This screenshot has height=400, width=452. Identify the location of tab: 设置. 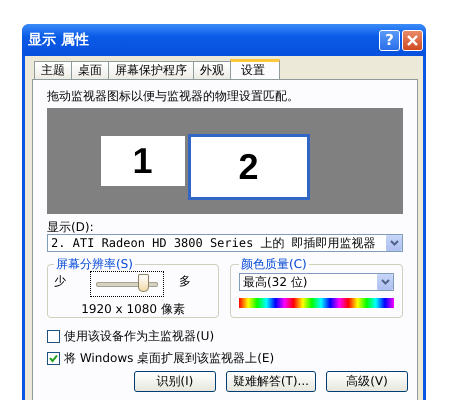
(255, 69).